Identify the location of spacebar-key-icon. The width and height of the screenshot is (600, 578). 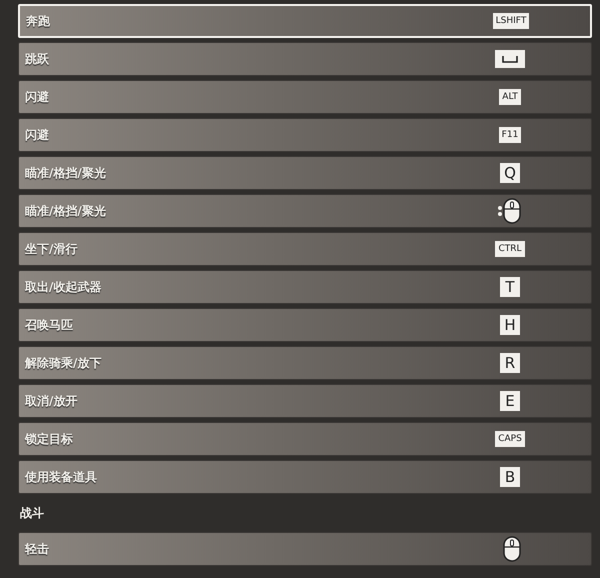
(510, 59).